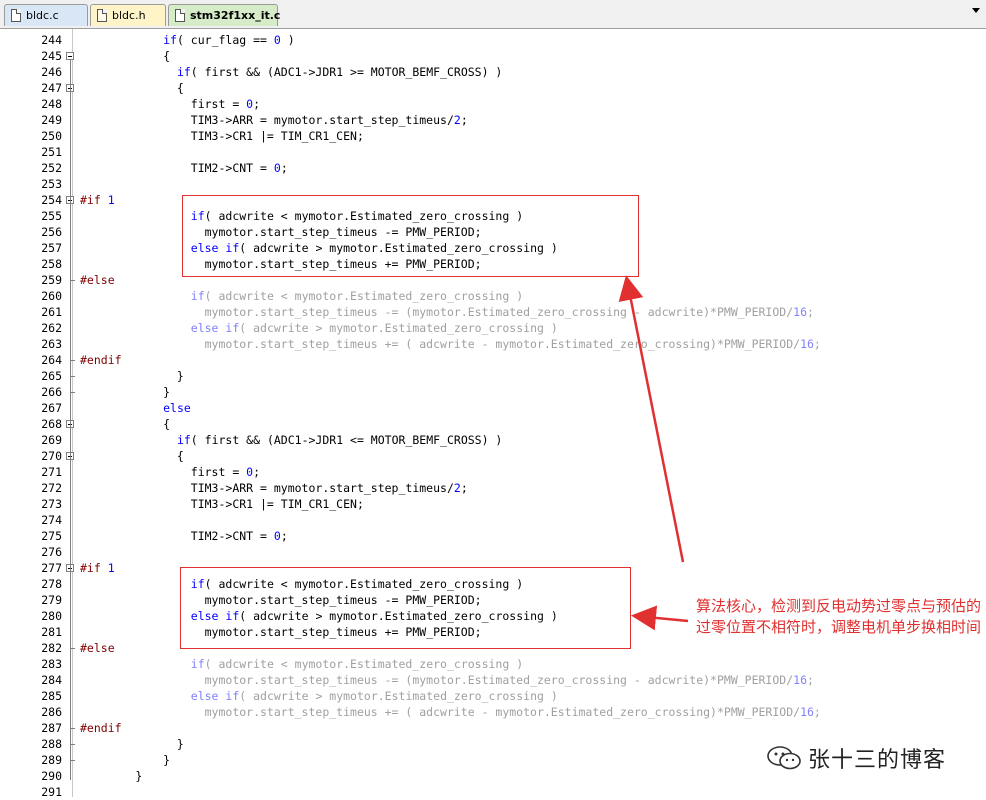 This screenshot has height=800, width=986. I want to click on annotation-note: 算法核心，检测到反电动势过零点与预估的过零位置不相符时，调整电机单步换相时间, so click(839, 616).